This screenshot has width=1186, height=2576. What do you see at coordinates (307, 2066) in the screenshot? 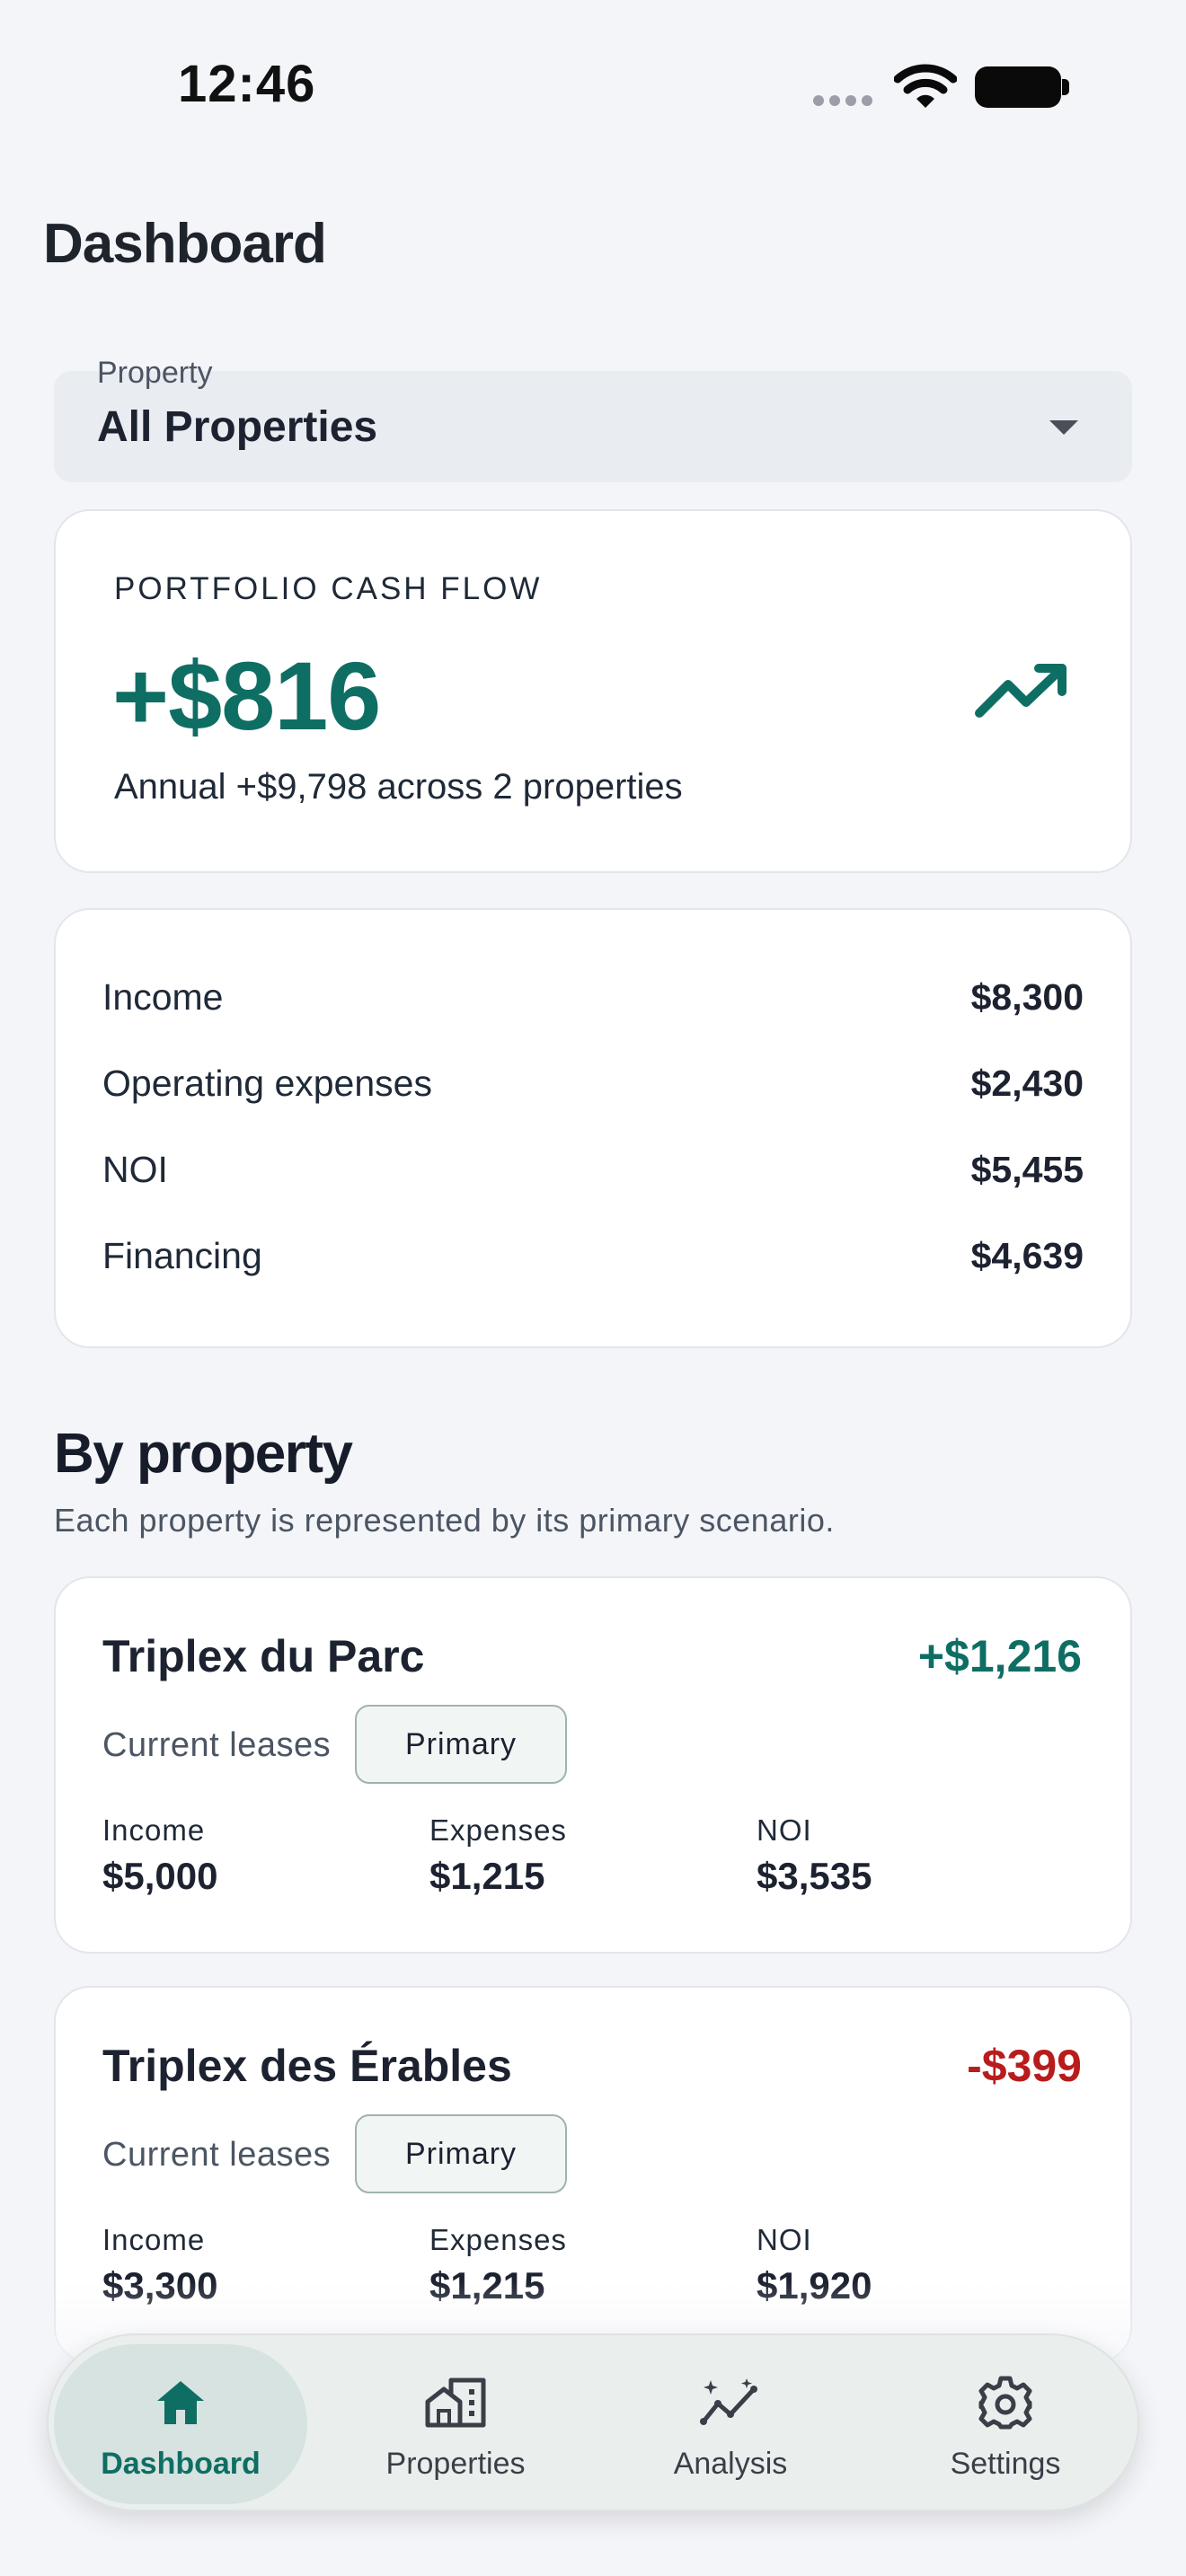
I see `property-name: Triplex des Érables` at bounding box center [307, 2066].